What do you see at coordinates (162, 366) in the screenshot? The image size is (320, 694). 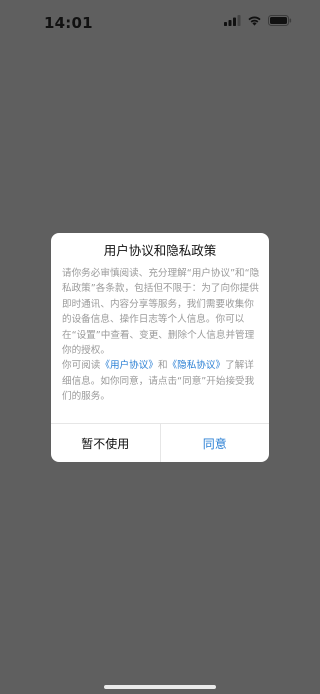 I see `links-and-text: 和` at bounding box center [162, 366].